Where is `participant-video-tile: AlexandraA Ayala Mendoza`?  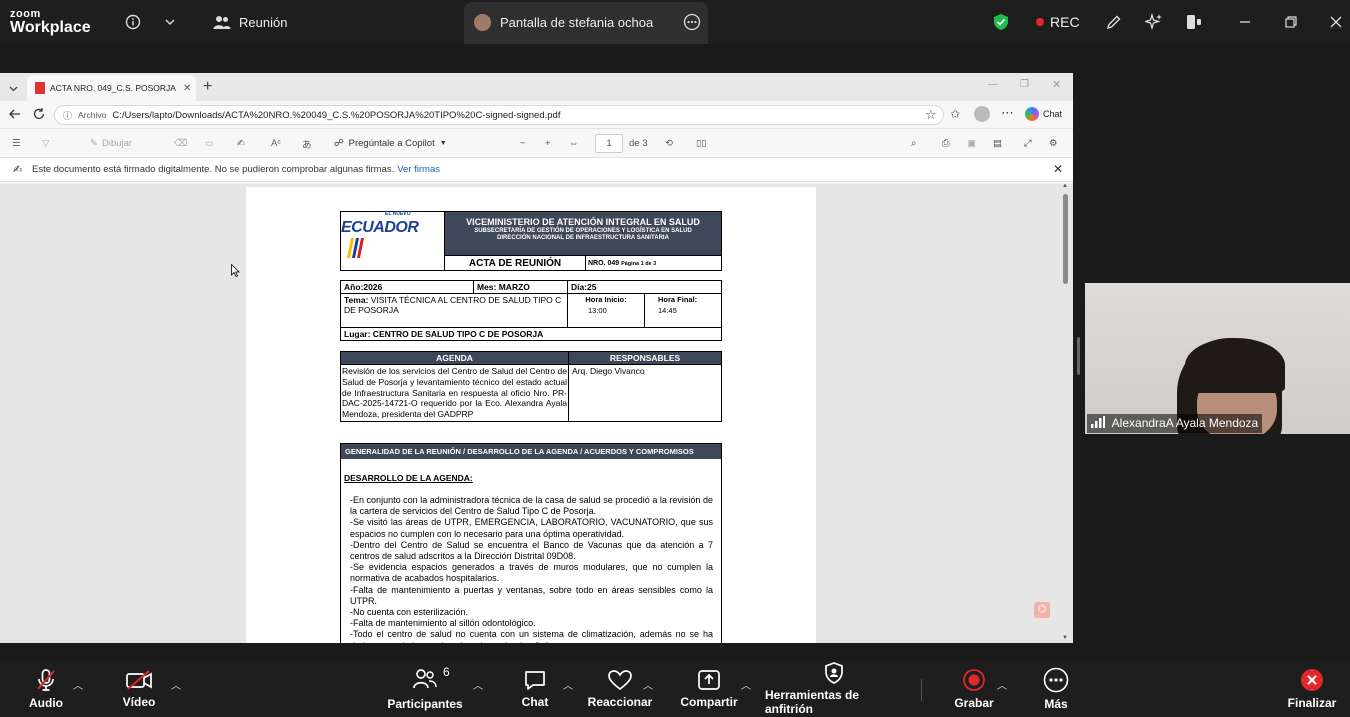 participant-video-tile: AlexandraA Ayala Mendoza is located at coordinates (1217, 358).